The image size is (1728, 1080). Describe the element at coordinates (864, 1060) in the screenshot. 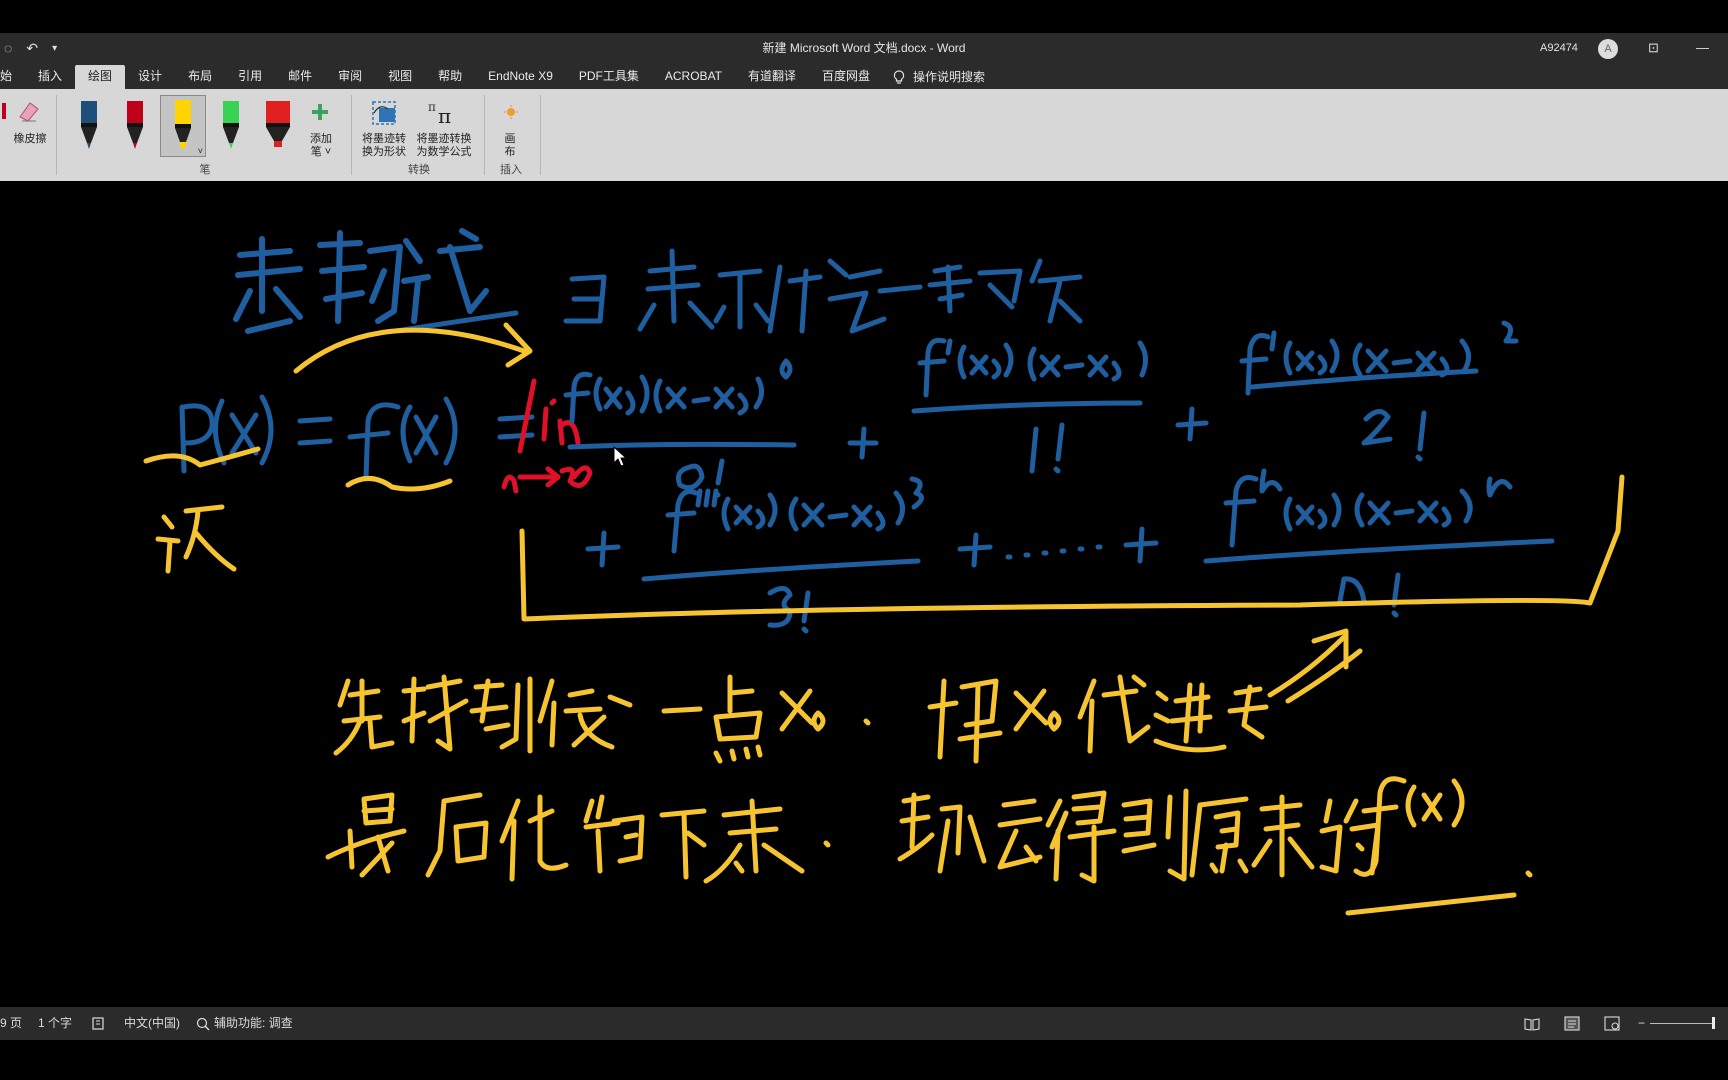

I see `bottom-black-margin` at that location.